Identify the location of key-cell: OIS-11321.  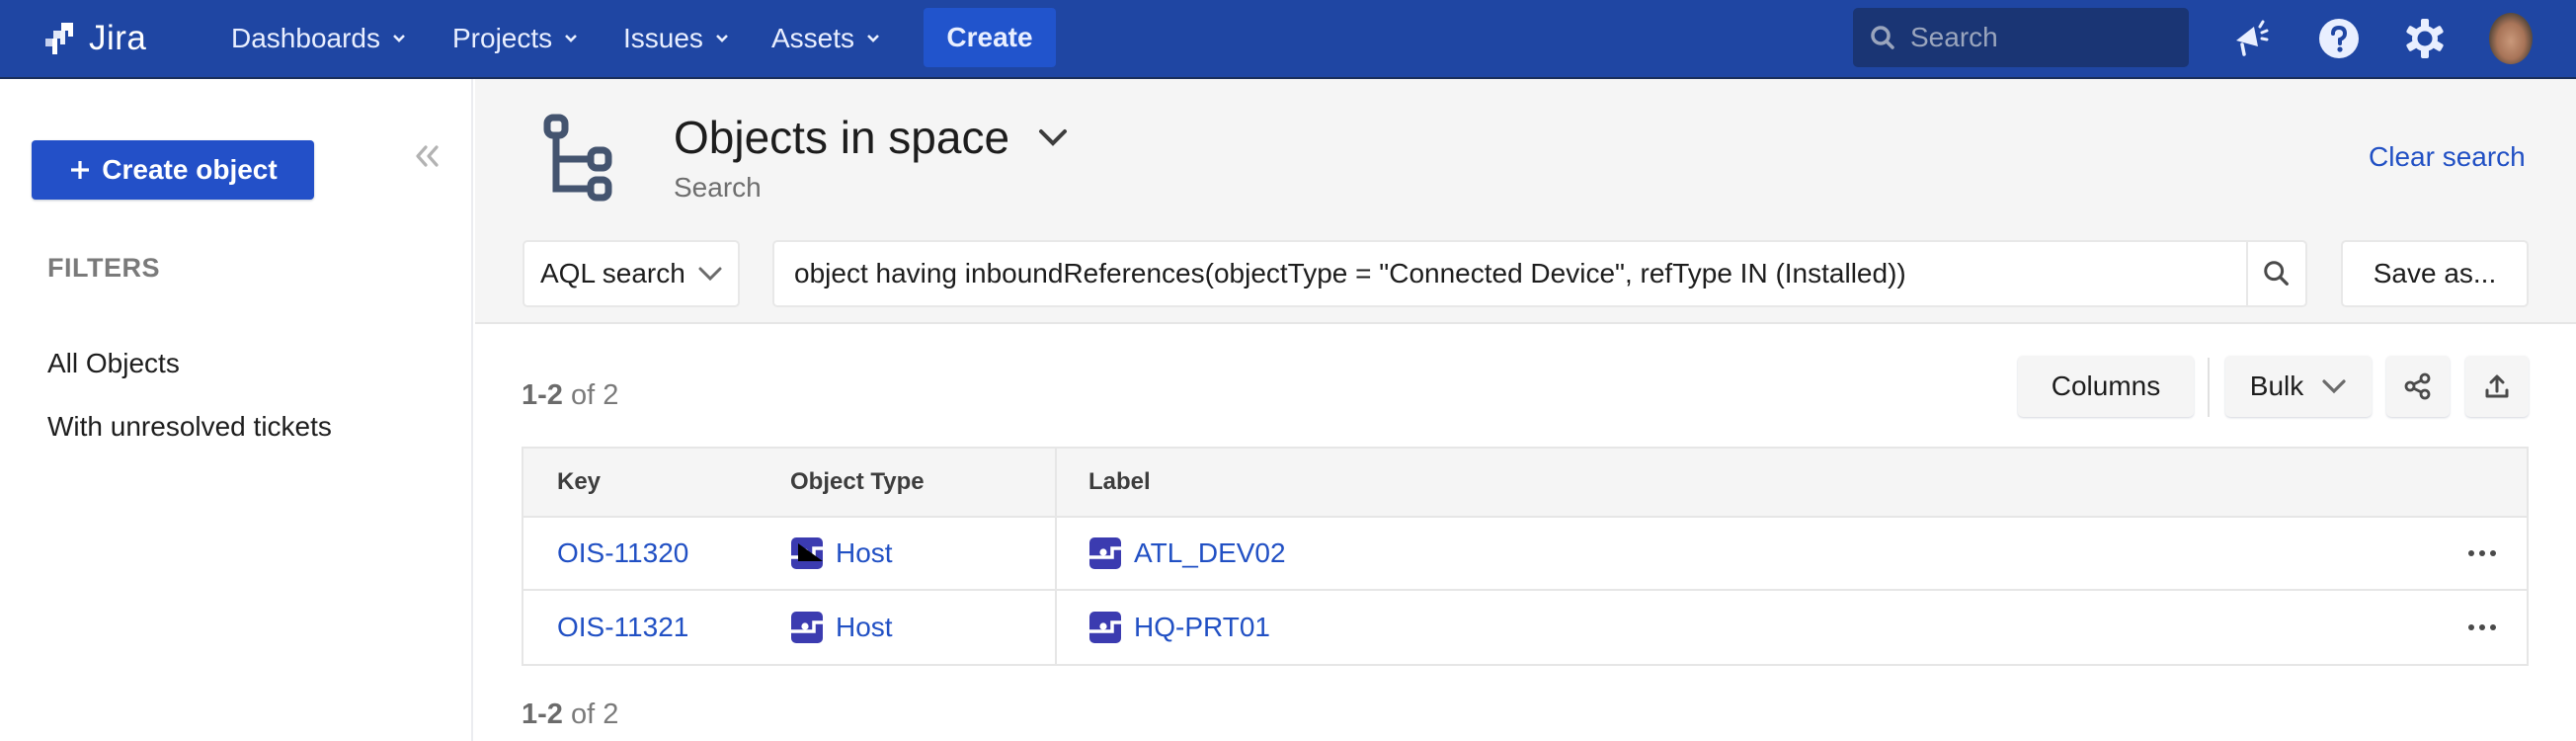
(656, 627).